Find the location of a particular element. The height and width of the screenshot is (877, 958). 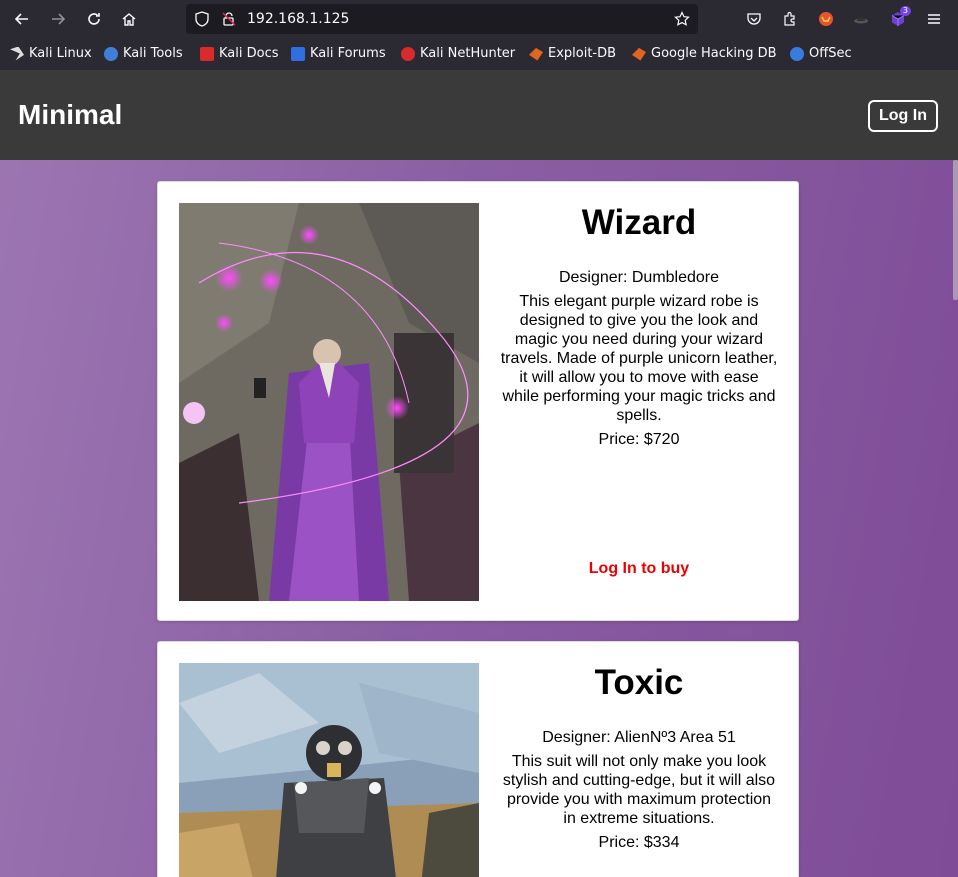

extension-cube-button: 3 is located at coordinates (898, 19).